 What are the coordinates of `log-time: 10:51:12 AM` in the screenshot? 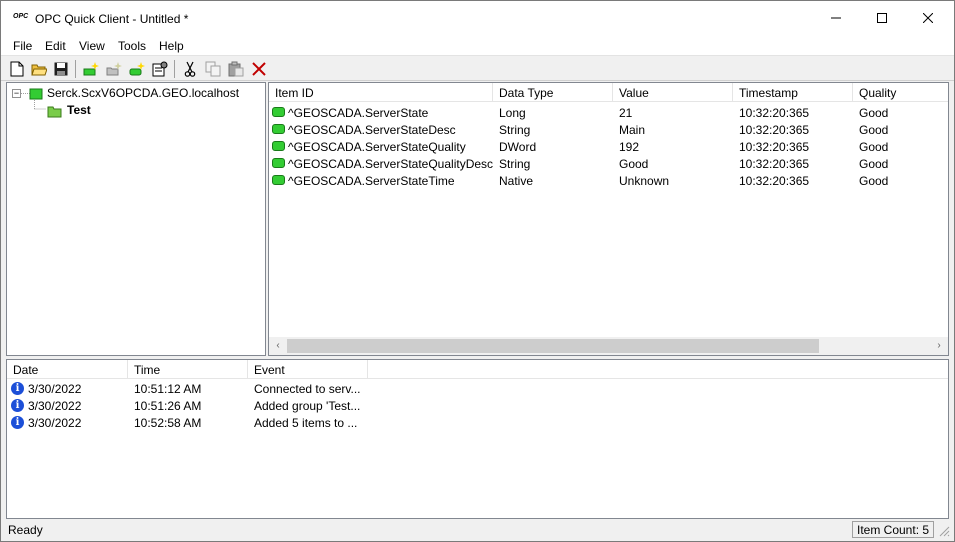 It's located at (168, 389).